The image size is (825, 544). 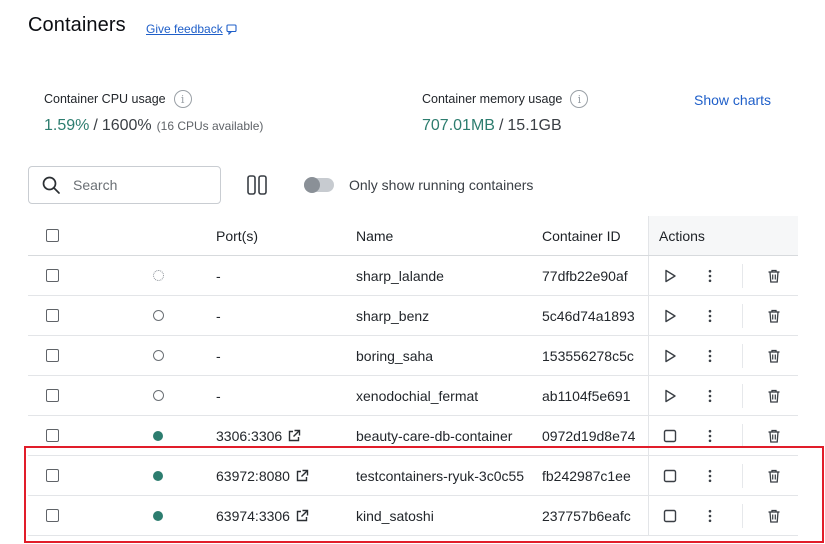 I want to click on container-id: 237757b6eafc, so click(x=586, y=515).